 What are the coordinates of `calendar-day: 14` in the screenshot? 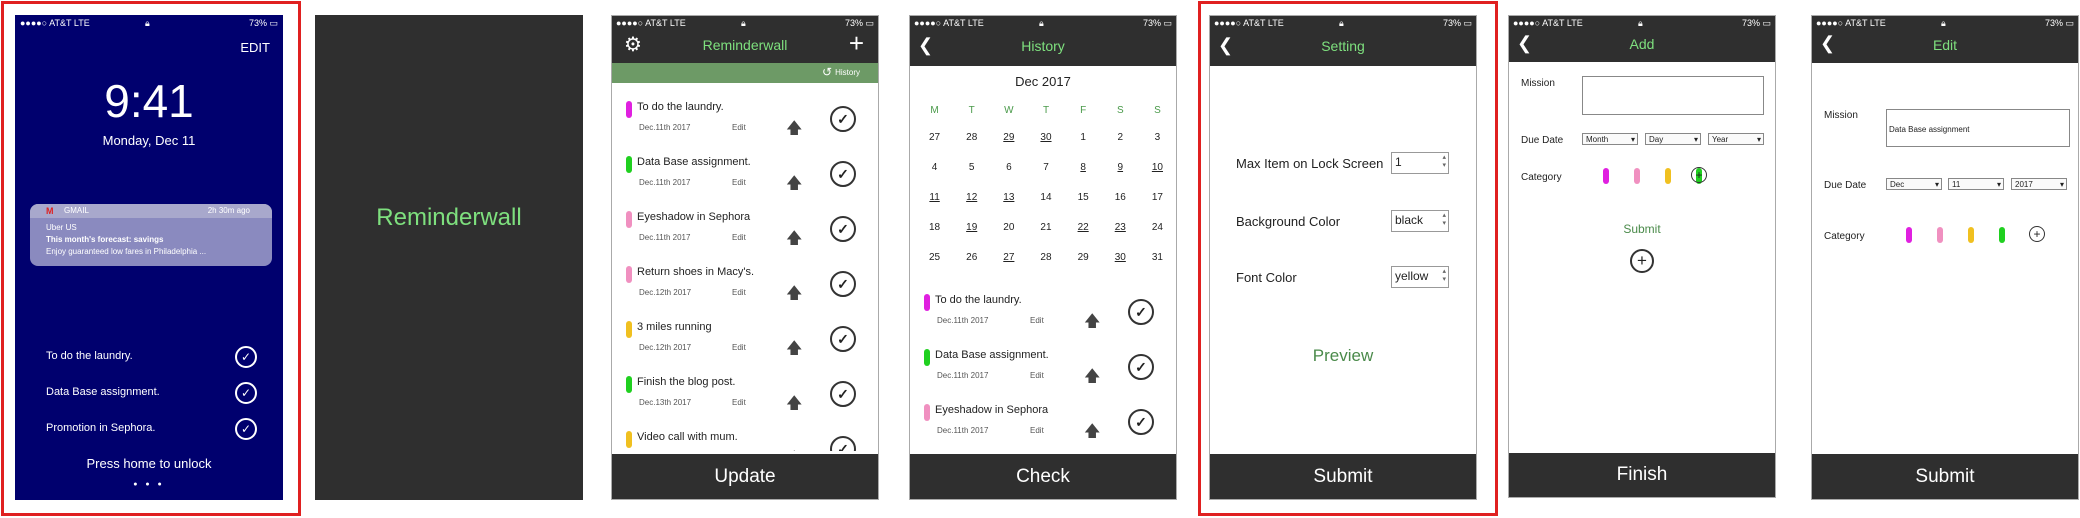 It's located at (1045, 197).